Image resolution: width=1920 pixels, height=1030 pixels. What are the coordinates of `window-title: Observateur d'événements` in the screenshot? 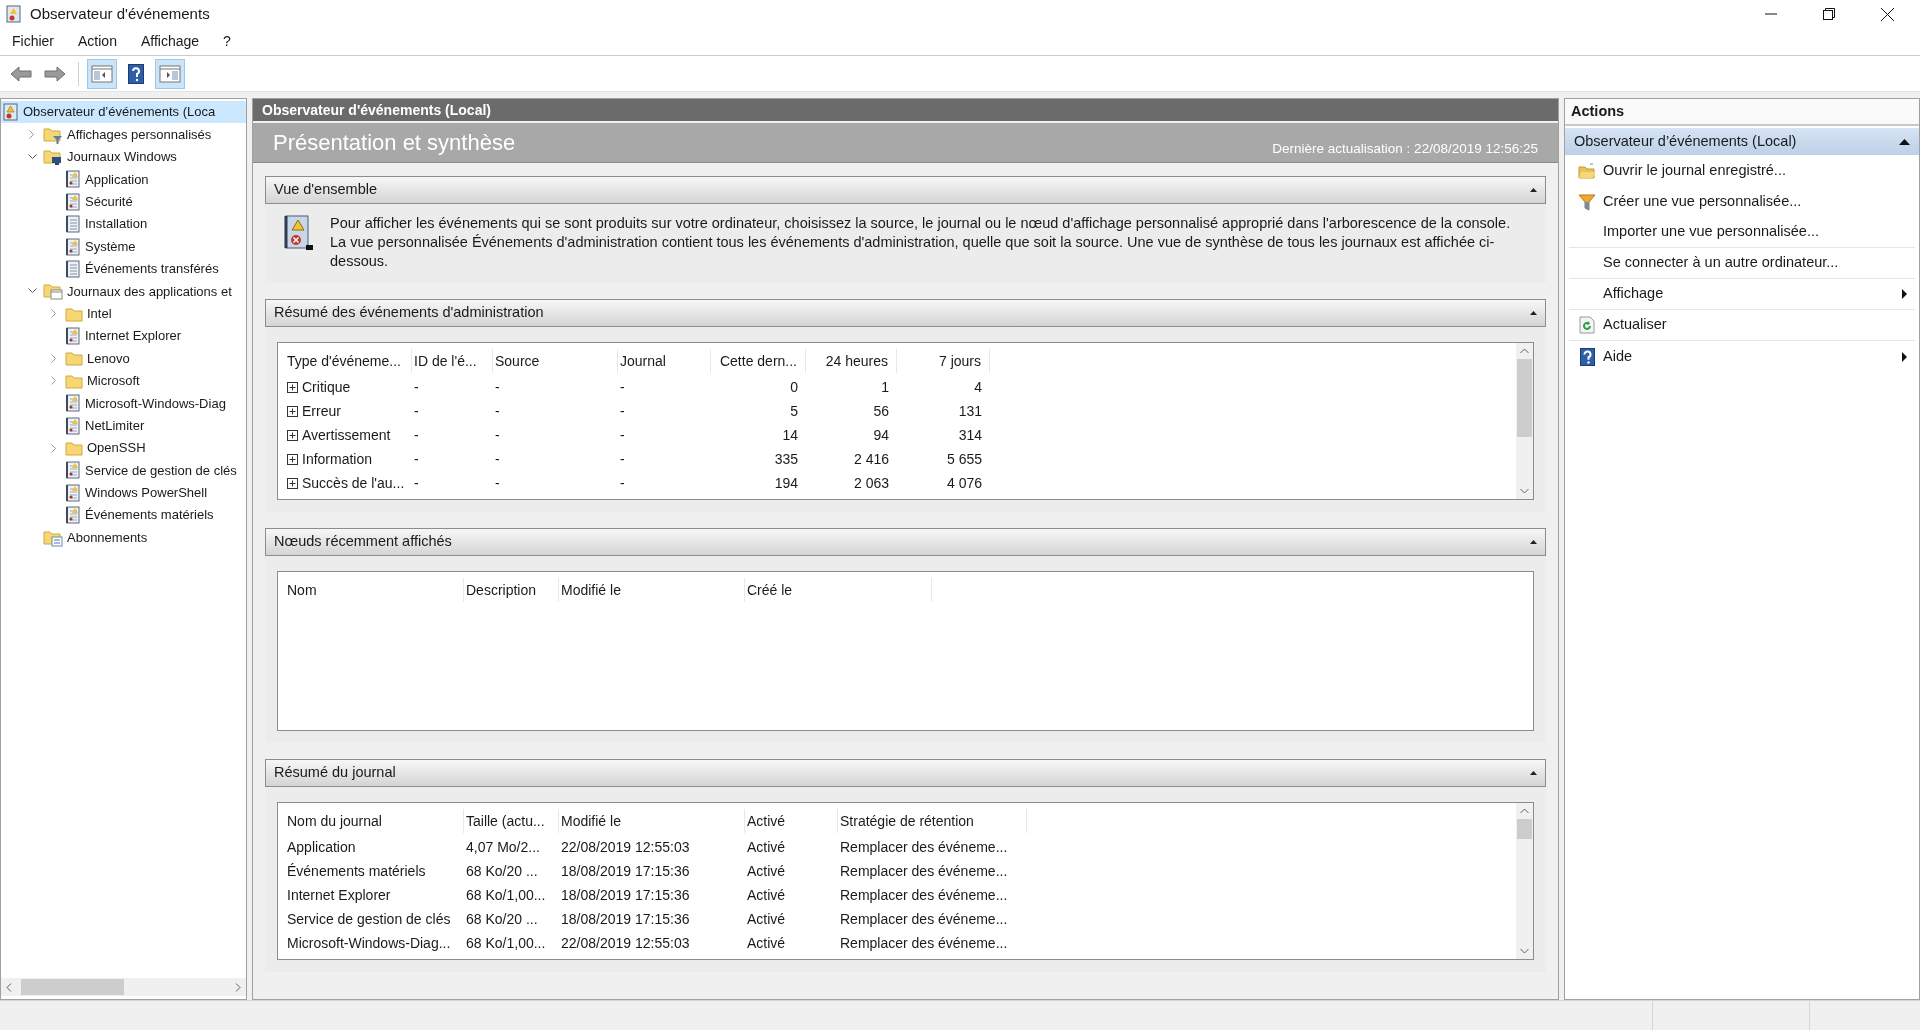 It's located at (120, 13).